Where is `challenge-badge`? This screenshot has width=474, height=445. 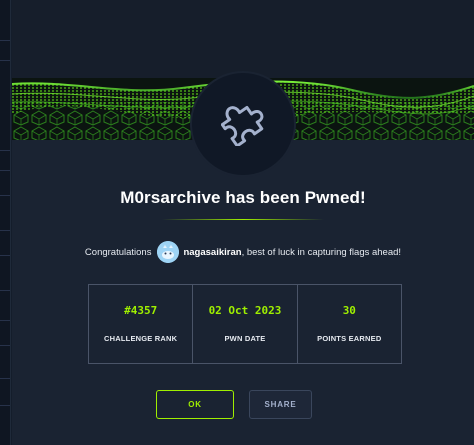
challenge-badge is located at coordinates (243, 124).